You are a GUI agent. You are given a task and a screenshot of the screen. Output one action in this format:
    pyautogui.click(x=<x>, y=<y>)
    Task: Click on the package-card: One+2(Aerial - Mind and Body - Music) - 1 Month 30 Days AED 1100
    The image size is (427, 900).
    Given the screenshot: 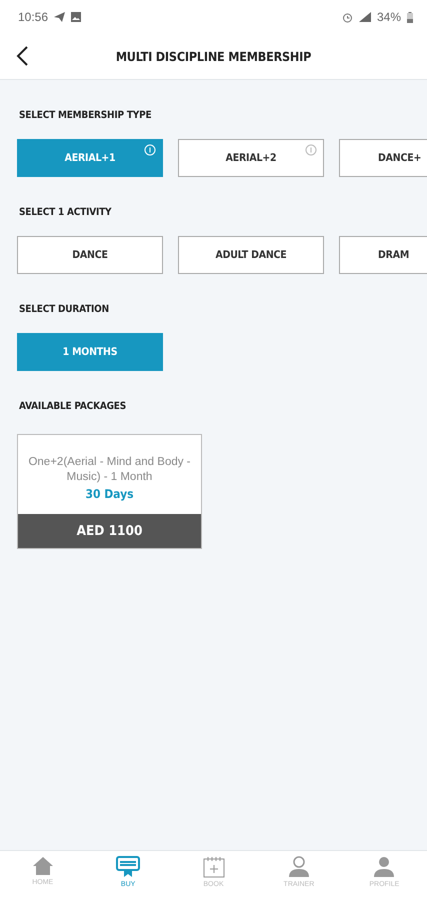 What is the action you would take?
    pyautogui.click(x=109, y=491)
    